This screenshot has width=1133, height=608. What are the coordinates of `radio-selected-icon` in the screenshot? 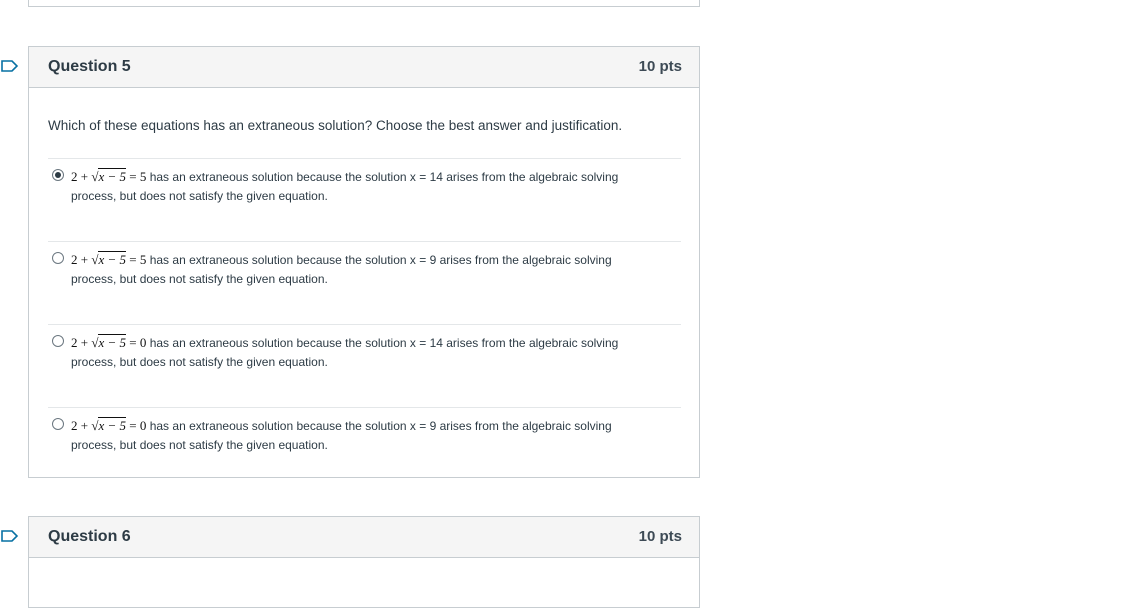 It's located at (58, 175).